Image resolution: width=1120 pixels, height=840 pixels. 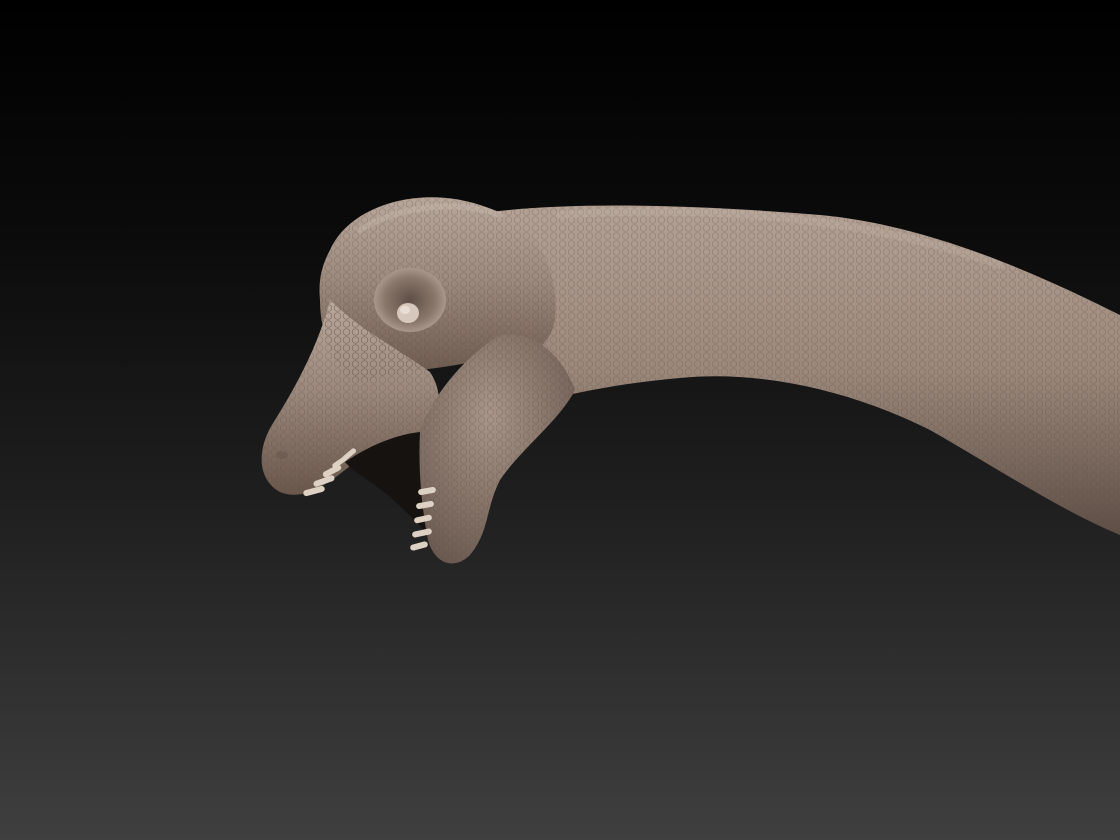 I want to click on nostril, so click(x=282, y=455).